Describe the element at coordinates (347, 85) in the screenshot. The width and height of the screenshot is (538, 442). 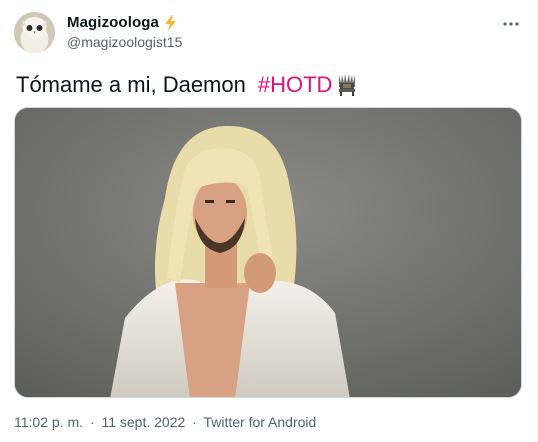
I see `iron-throne-emoji-icon` at that location.